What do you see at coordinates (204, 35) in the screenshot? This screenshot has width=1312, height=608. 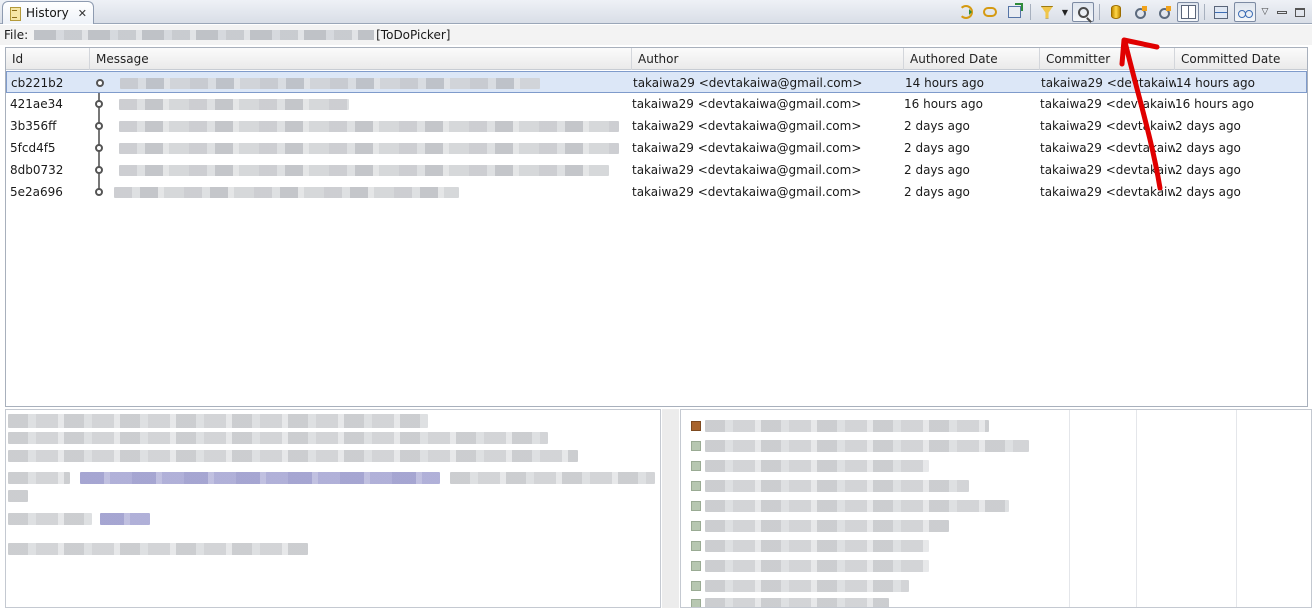 I see `file-path-blurred` at bounding box center [204, 35].